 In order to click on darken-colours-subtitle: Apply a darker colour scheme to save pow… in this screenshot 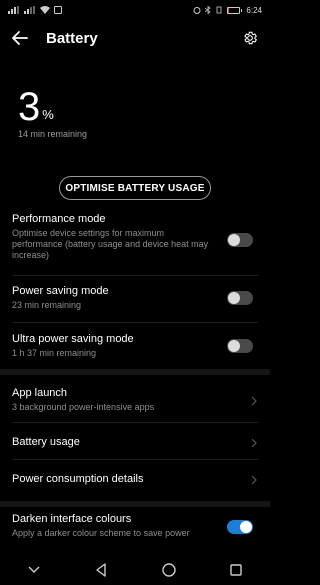, I will do `click(101, 533)`.